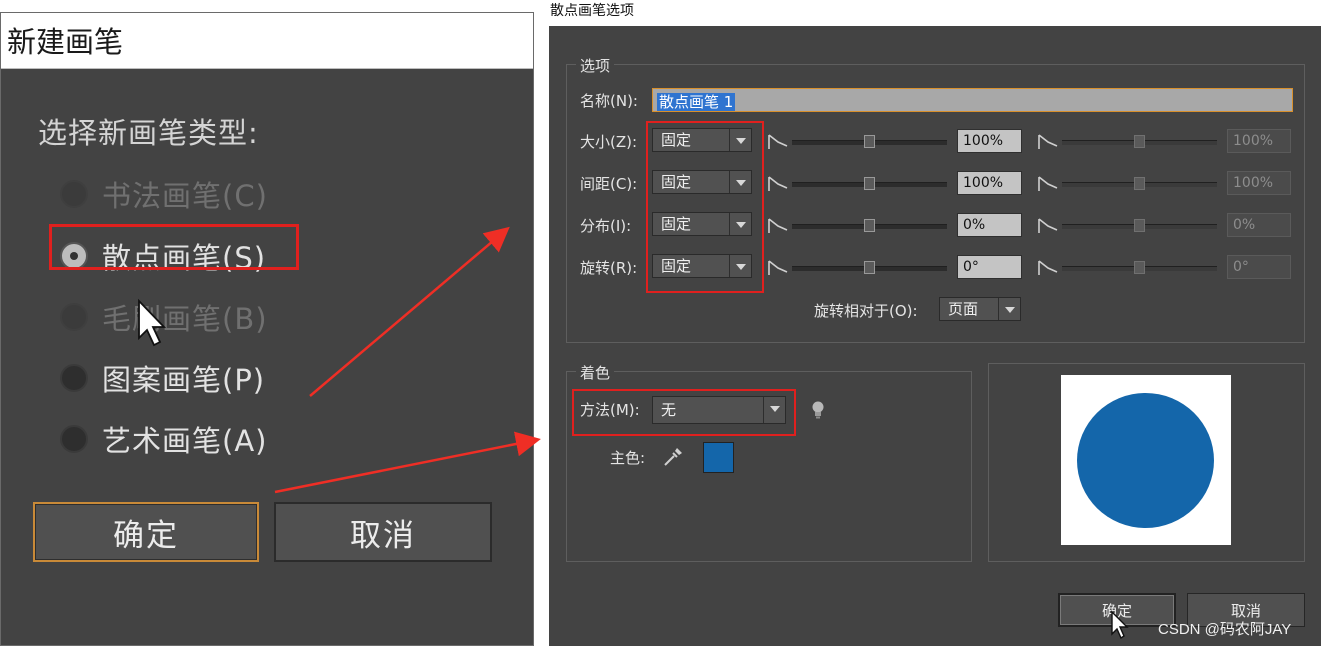 This screenshot has height=646, width=1321. I want to click on scatter-label: 分布(I):, so click(606, 226).